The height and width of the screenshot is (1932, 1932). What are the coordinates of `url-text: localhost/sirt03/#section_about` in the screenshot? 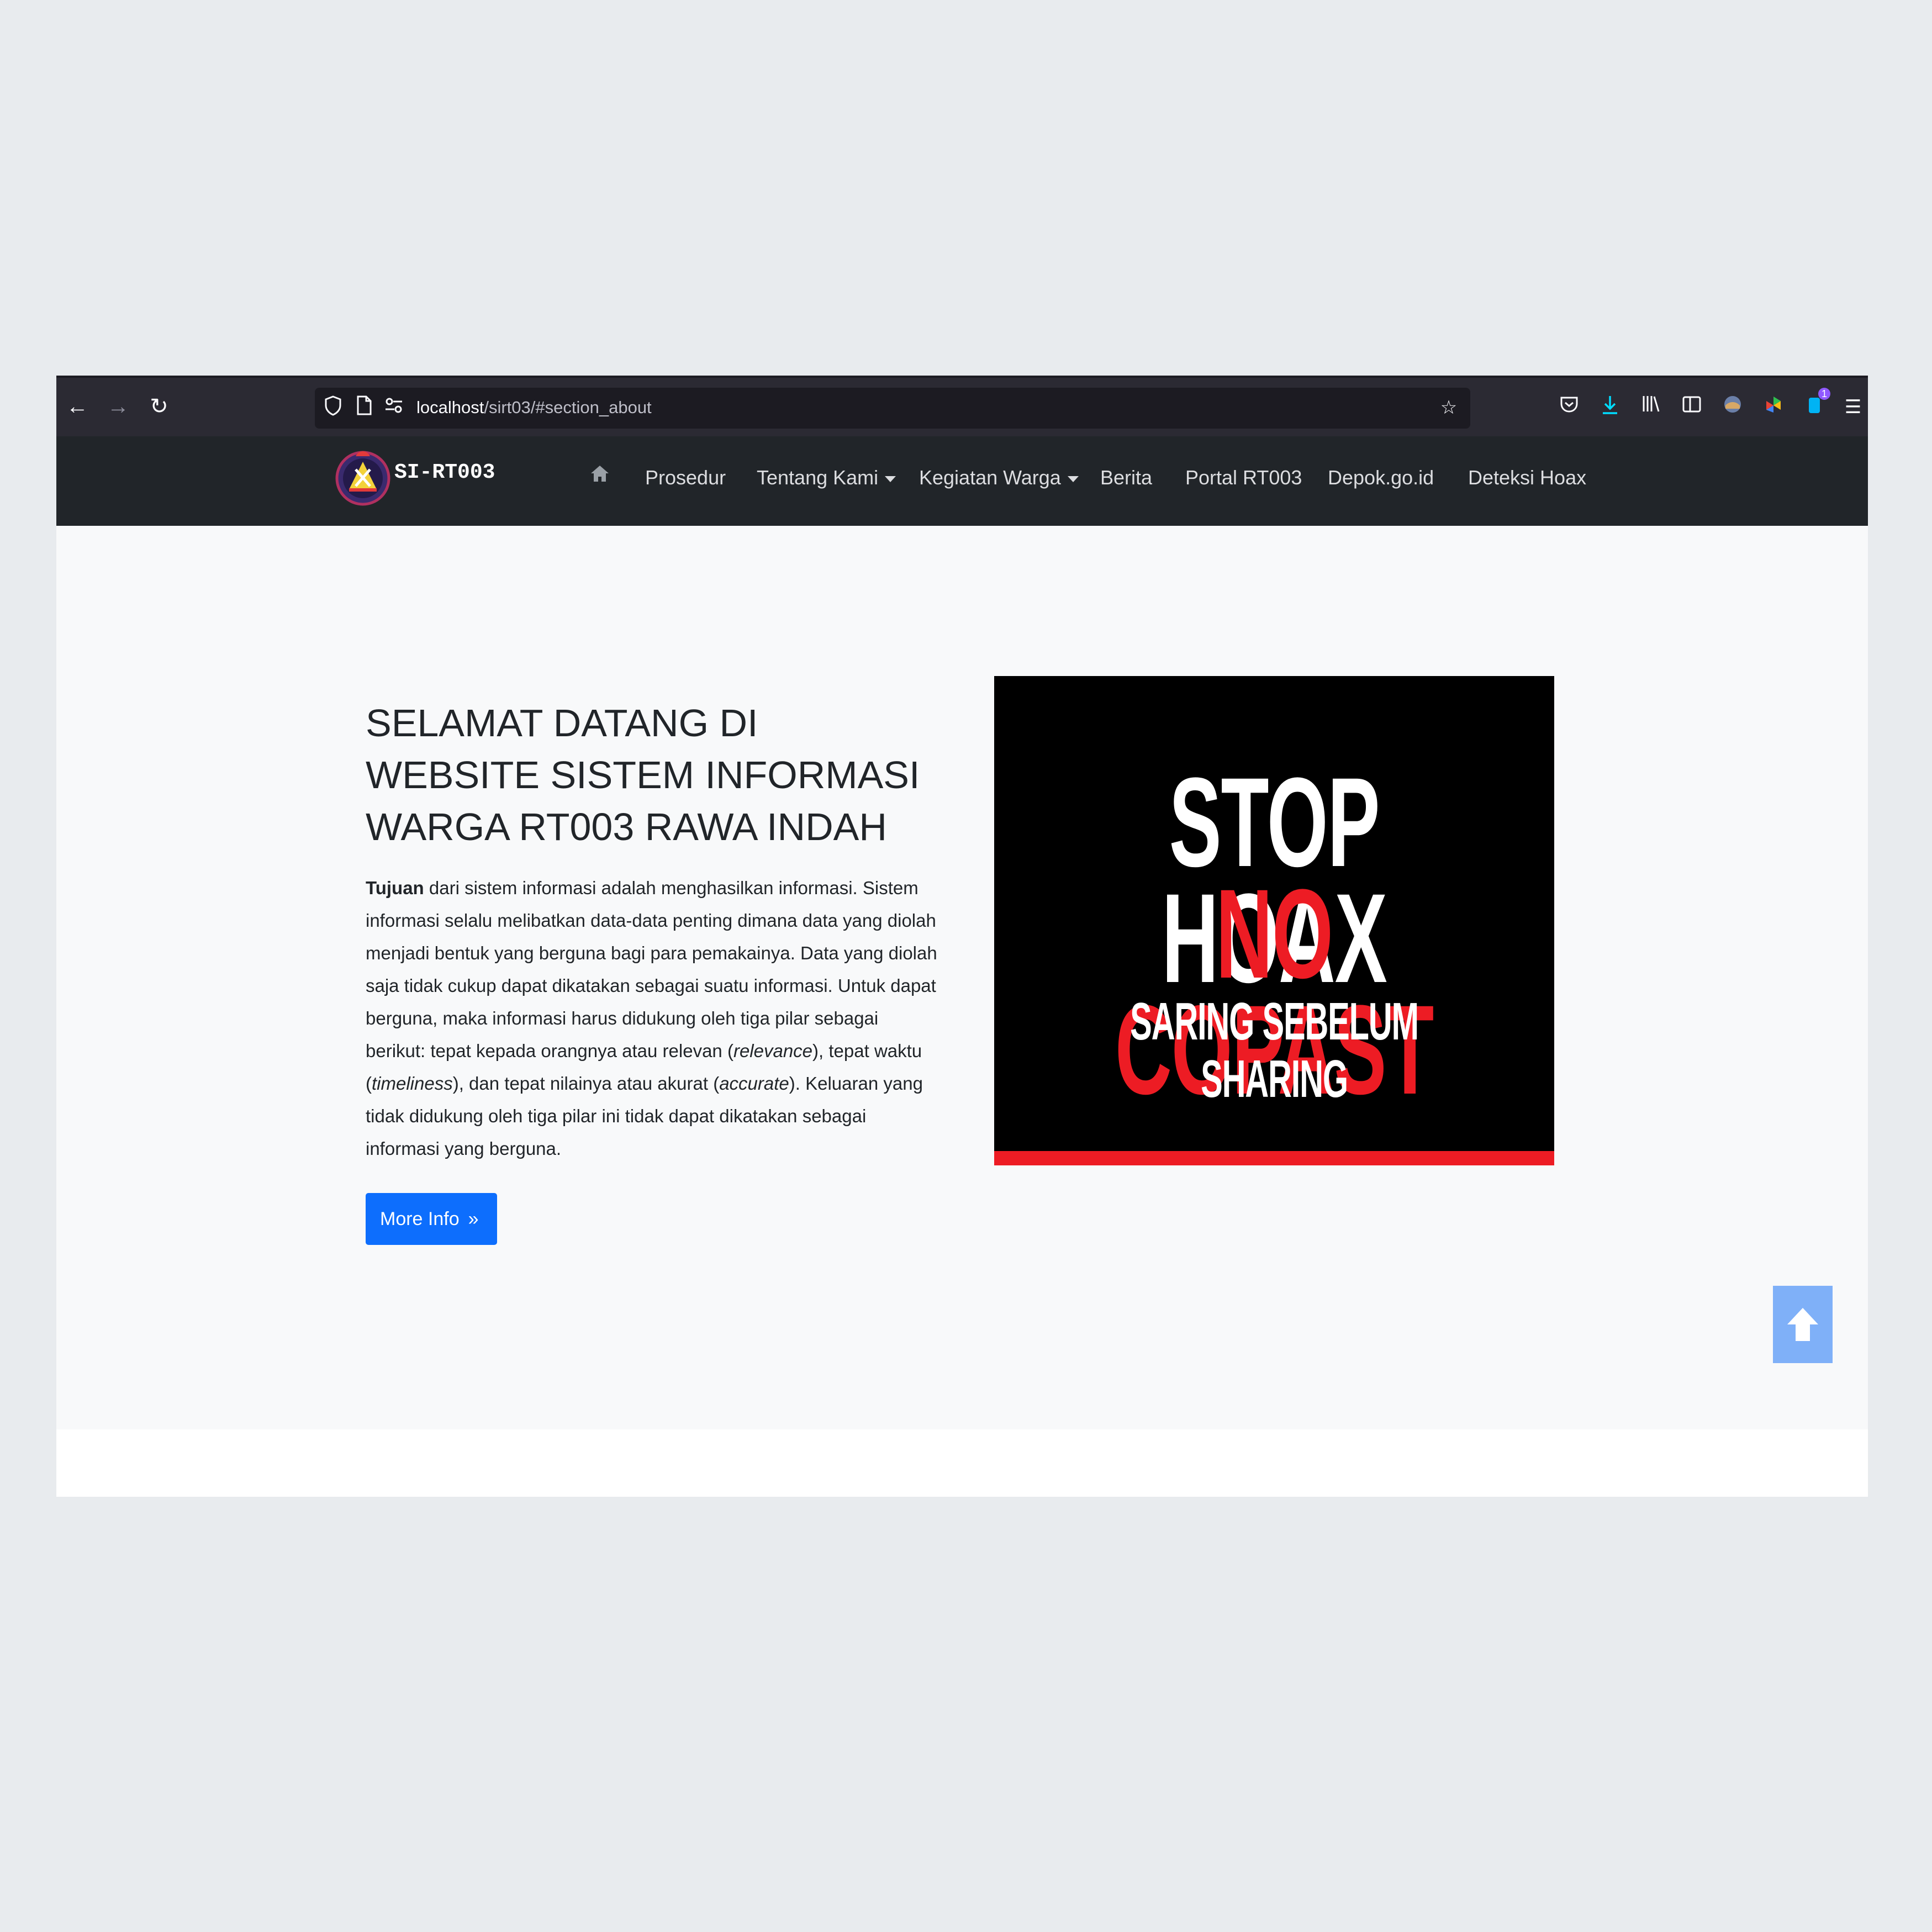 It's located at (534, 408).